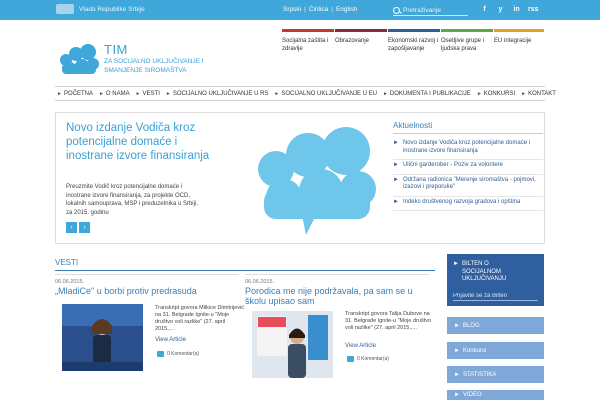  What do you see at coordinates (467, 41) in the screenshot?
I see `theme-vulnerable-groups: Osetljive grupe i ljudska prava` at bounding box center [467, 41].